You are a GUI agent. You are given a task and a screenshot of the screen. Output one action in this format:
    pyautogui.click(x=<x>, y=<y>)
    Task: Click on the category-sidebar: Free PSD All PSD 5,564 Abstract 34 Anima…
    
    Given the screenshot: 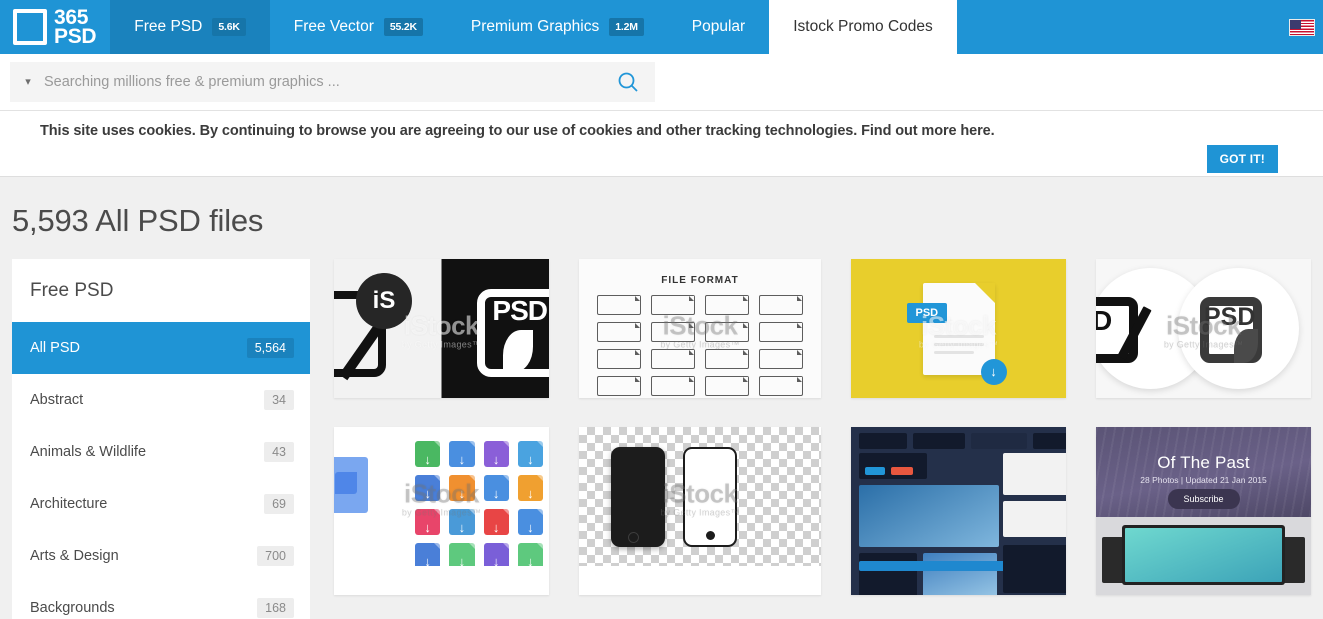 What is the action you would take?
    pyautogui.click(x=161, y=439)
    